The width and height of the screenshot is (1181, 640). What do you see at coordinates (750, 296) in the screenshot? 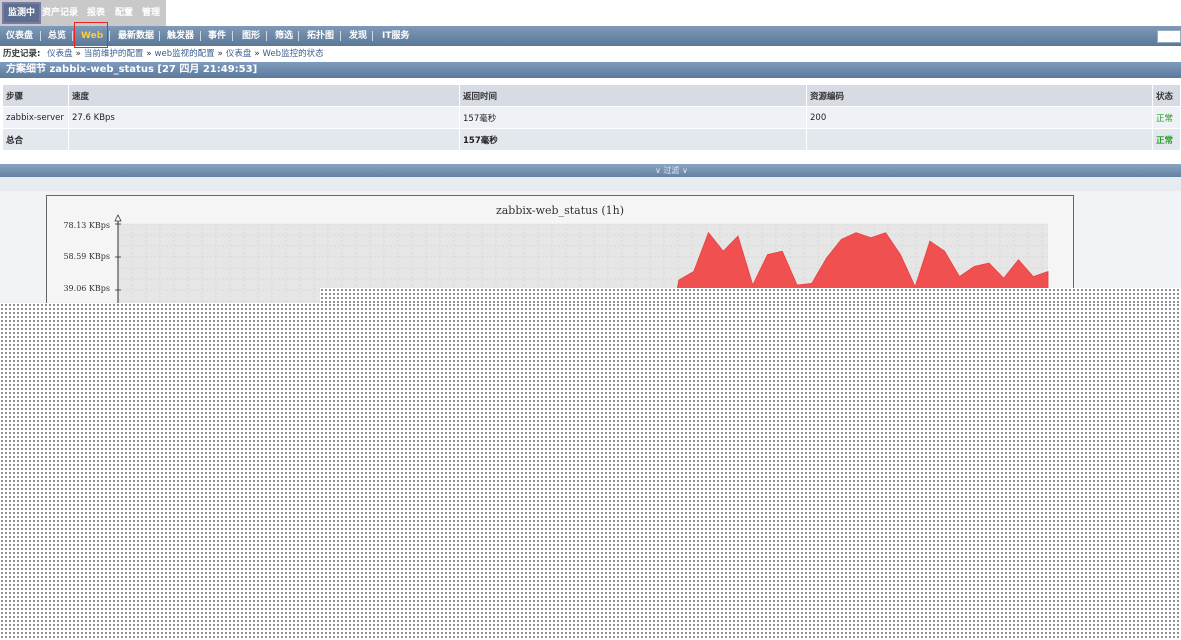
I see `dotted-overlay` at bounding box center [750, 296].